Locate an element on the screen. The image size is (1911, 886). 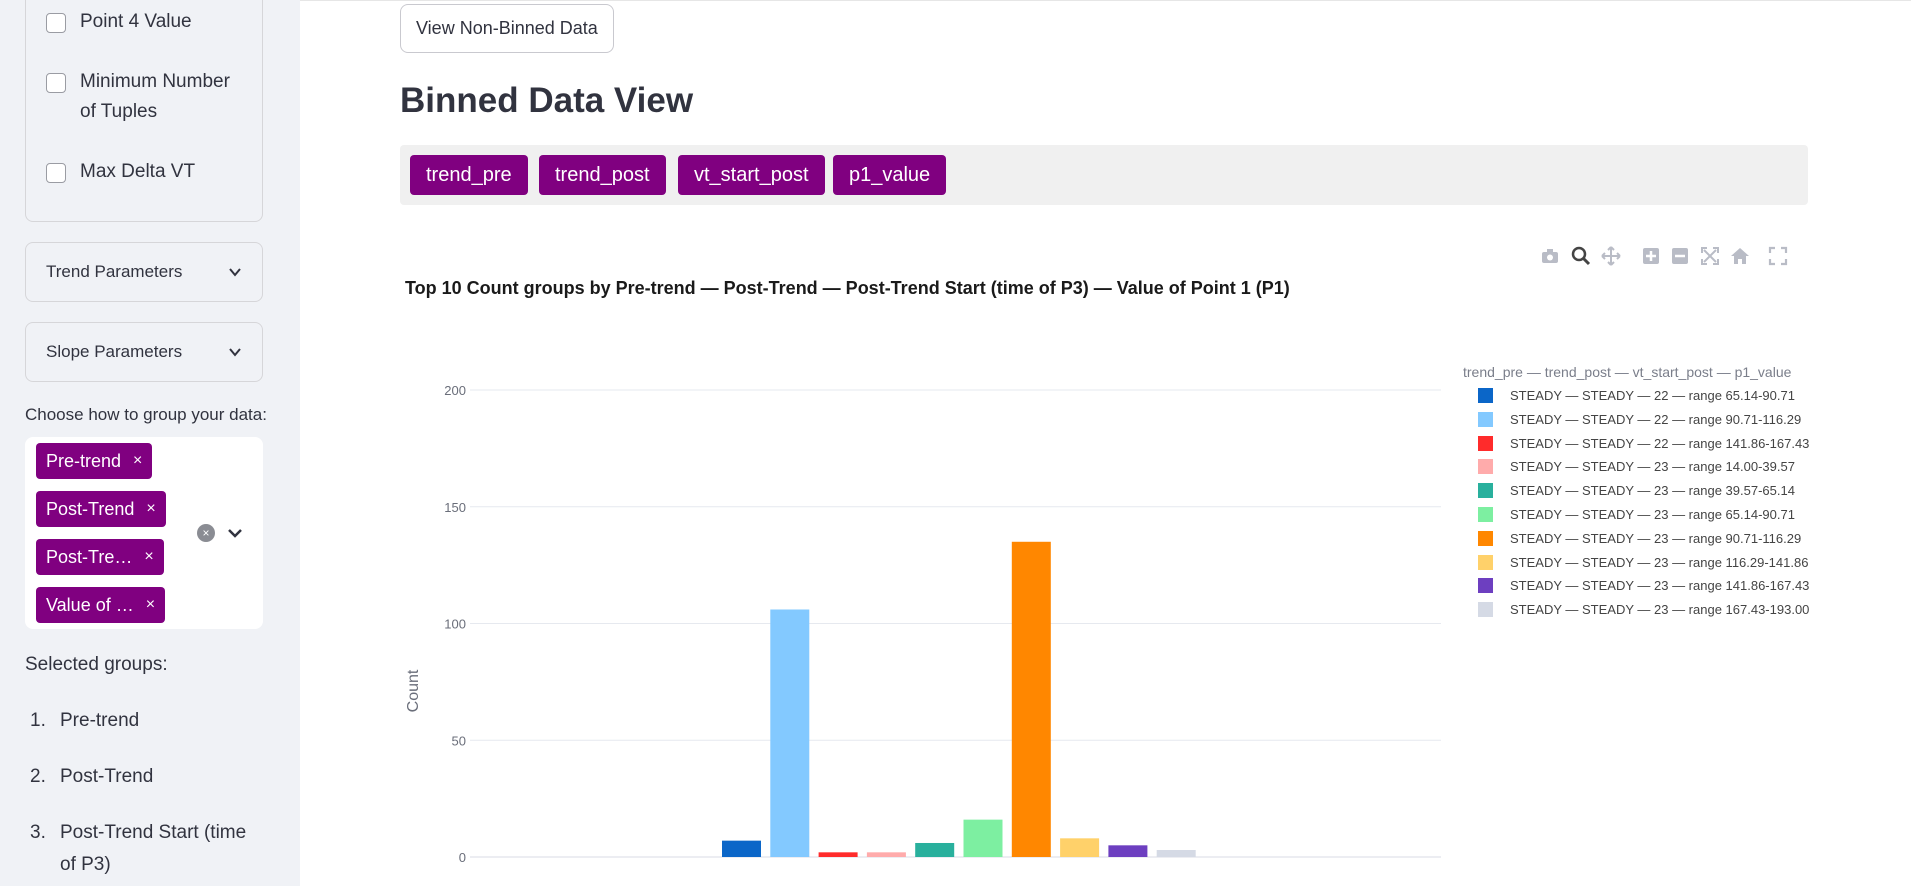
expander-trend-parameters: Trend Parameters is located at coordinates (144, 272).